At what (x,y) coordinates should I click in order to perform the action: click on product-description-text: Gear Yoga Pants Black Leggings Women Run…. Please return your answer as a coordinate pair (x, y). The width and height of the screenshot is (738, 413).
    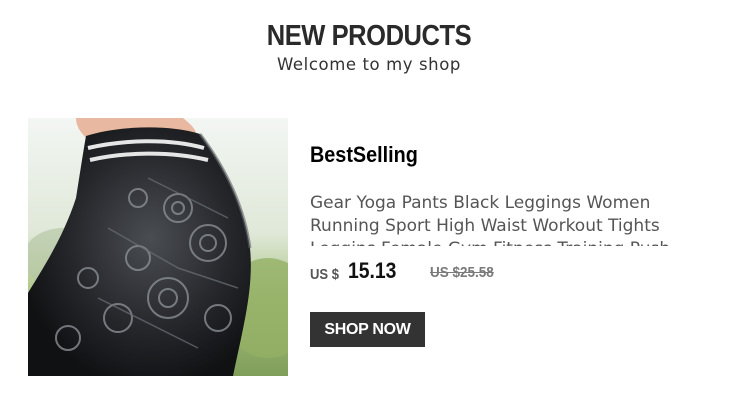
    Looking at the image, I should click on (490, 219).